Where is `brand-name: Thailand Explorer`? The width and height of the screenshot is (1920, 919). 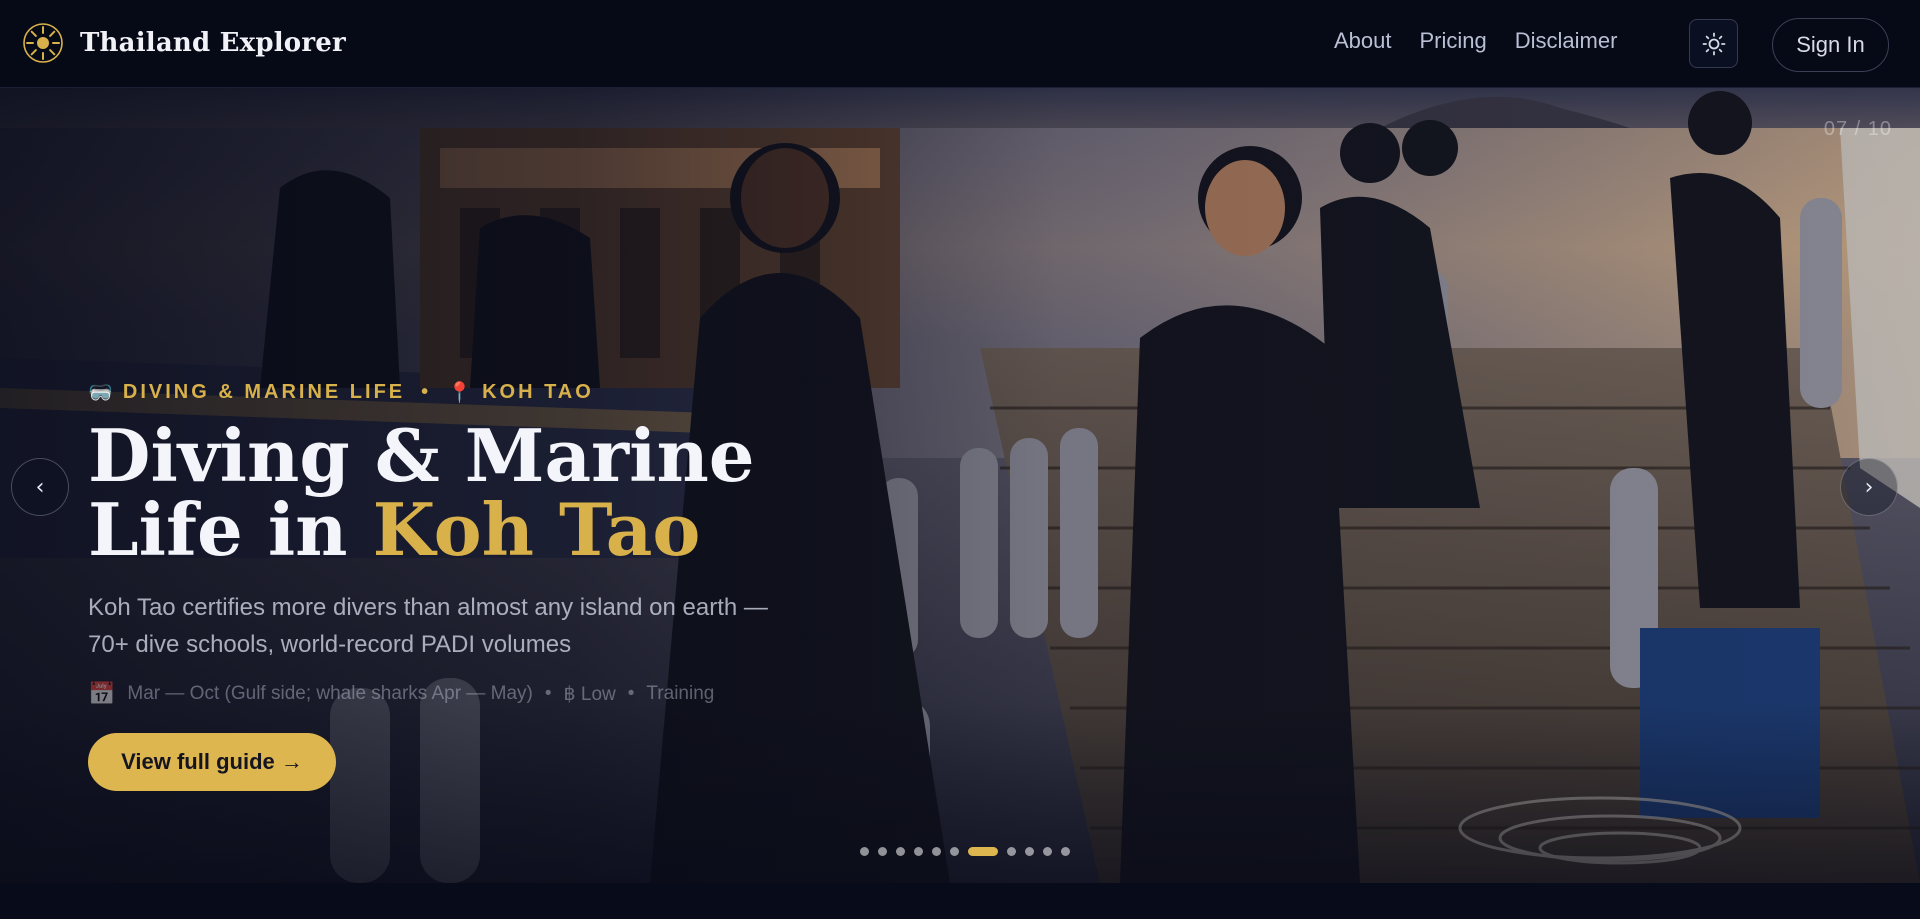
brand-name: Thailand Explorer is located at coordinates (213, 43).